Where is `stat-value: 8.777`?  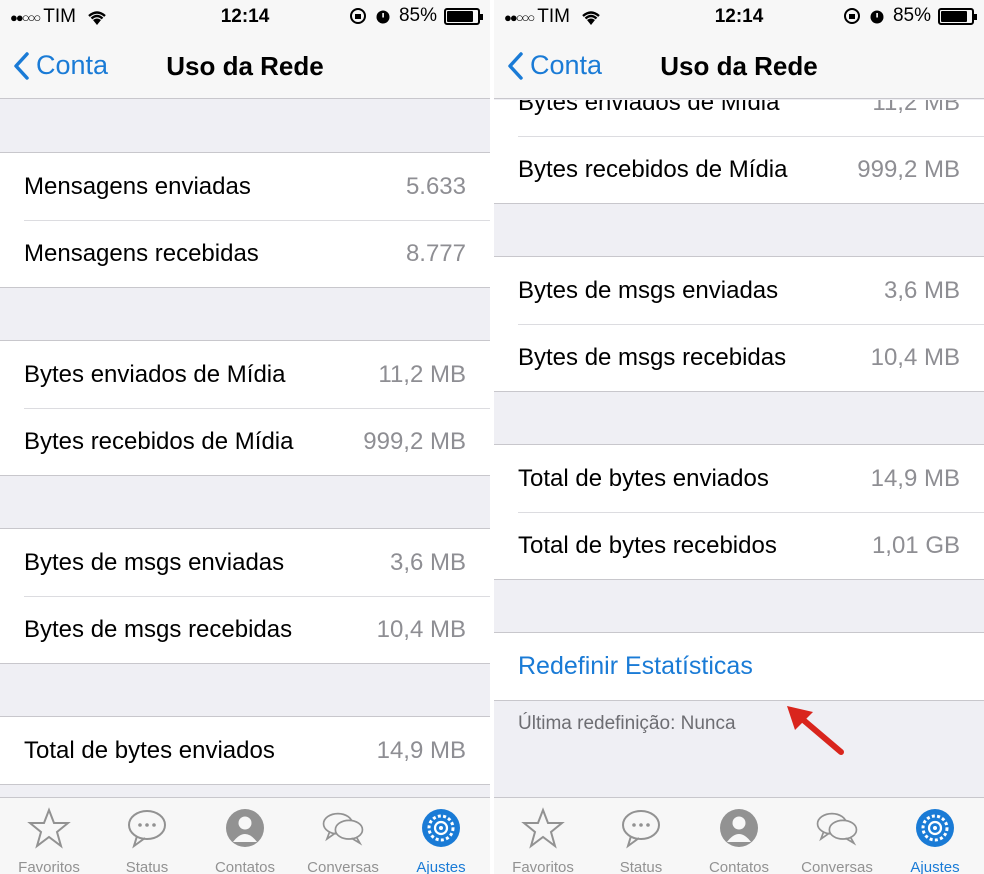 stat-value: 8.777 is located at coordinates (435, 253).